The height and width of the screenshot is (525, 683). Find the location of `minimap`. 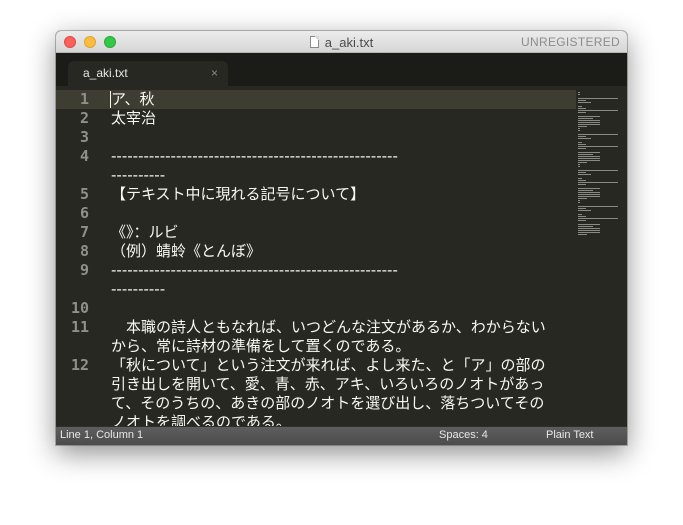

minimap is located at coordinates (601, 256).